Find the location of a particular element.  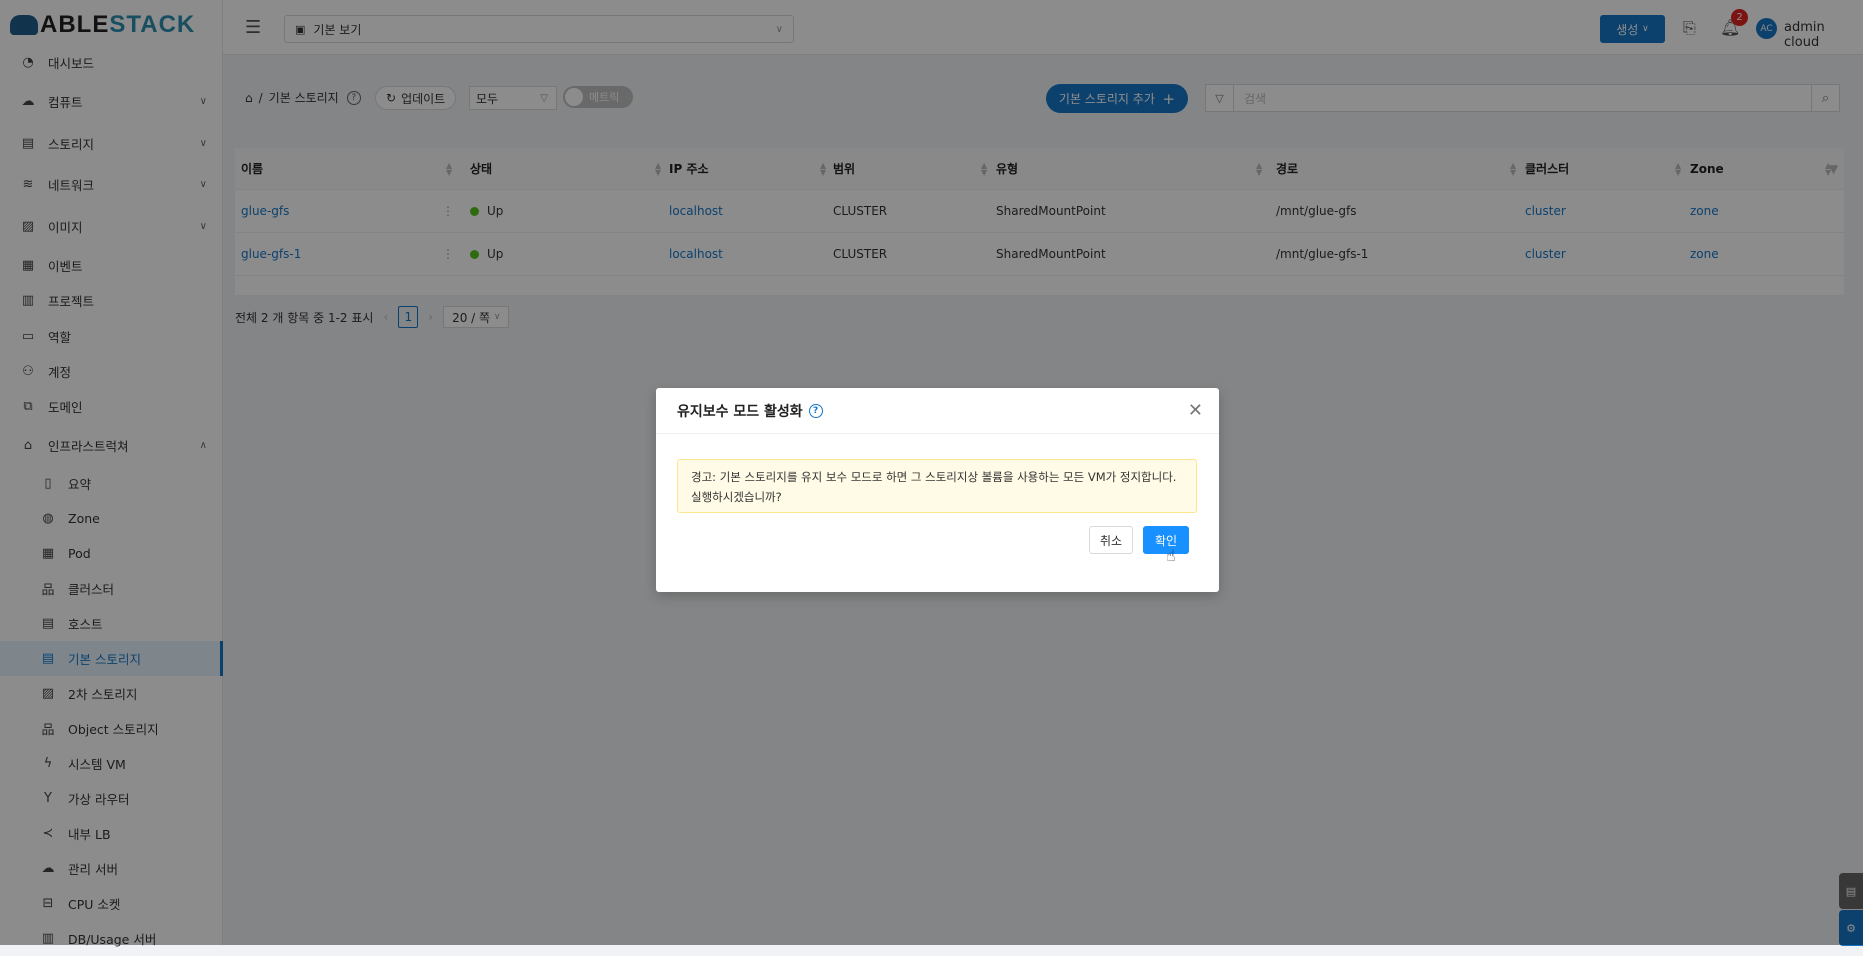

hand-cursor-icon: ☝ is located at coordinates (1171, 555).